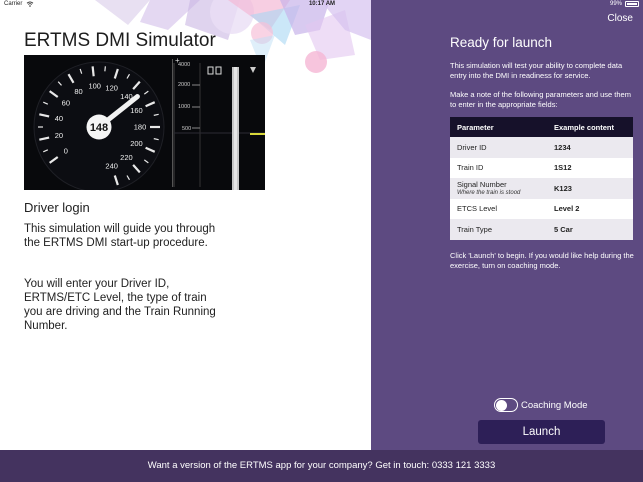 The width and height of the screenshot is (643, 482). Describe the element at coordinates (498, 208) in the screenshot. I see `parameter-name: ETCS Level` at that location.